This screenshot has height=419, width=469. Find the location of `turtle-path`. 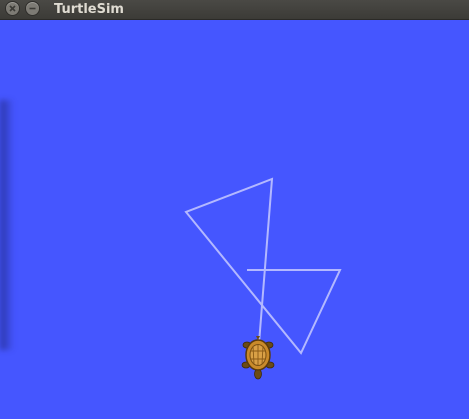

turtle-path is located at coordinates (263, 267).